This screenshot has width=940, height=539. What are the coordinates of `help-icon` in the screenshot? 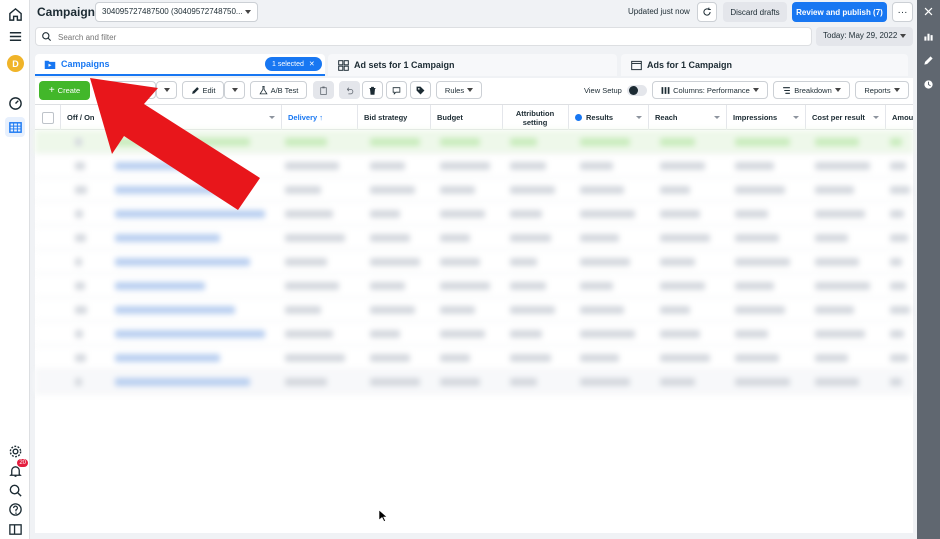 It's located at (15, 509).